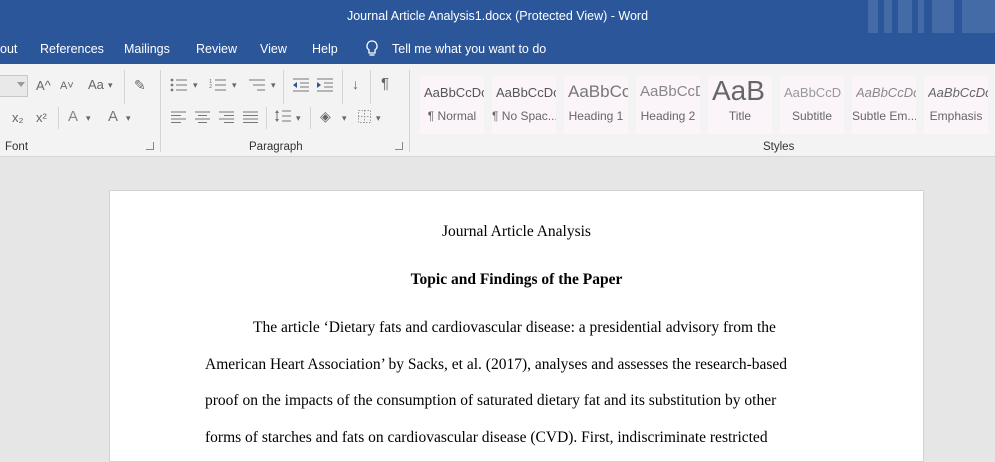 The image size is (995, 462). I want to click on style-emphasis: AaBbCcDc Emphasis, so click(956, 105).